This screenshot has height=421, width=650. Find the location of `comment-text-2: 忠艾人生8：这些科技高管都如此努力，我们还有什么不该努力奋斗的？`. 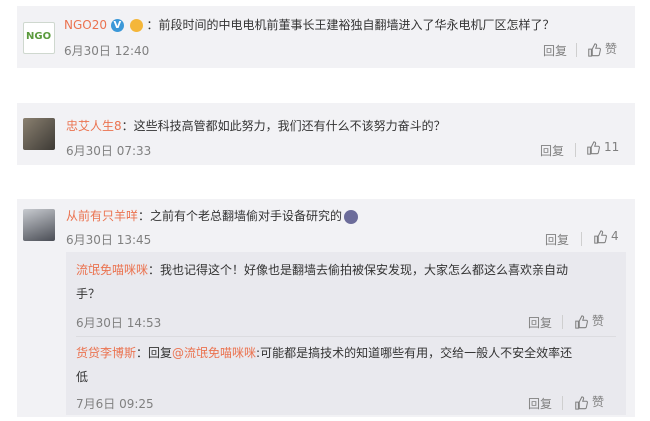

comment-text-2: 忠艾人生8：这些科技高管都如此努力，我们还有什么不该努力奋斗的？ is located at coordinates (256, 126).